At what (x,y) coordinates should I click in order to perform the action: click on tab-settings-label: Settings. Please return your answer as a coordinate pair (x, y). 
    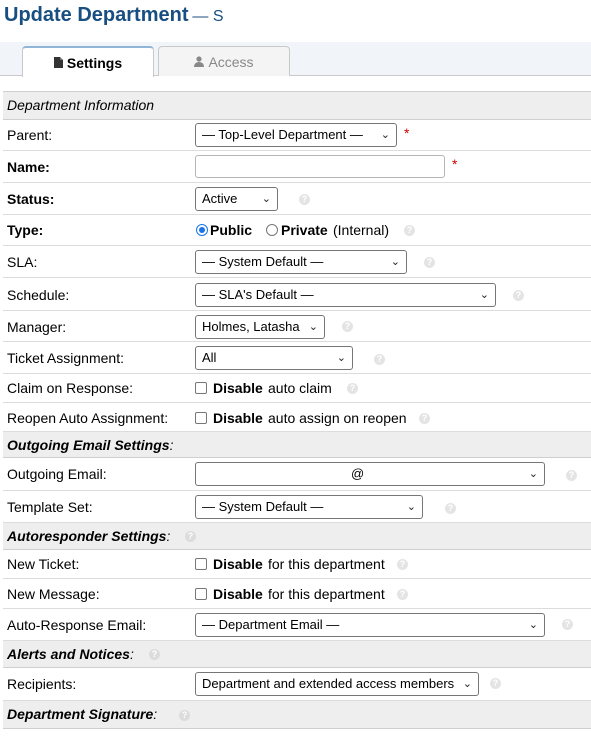
    Looking at the image, I should click on (94, 63).